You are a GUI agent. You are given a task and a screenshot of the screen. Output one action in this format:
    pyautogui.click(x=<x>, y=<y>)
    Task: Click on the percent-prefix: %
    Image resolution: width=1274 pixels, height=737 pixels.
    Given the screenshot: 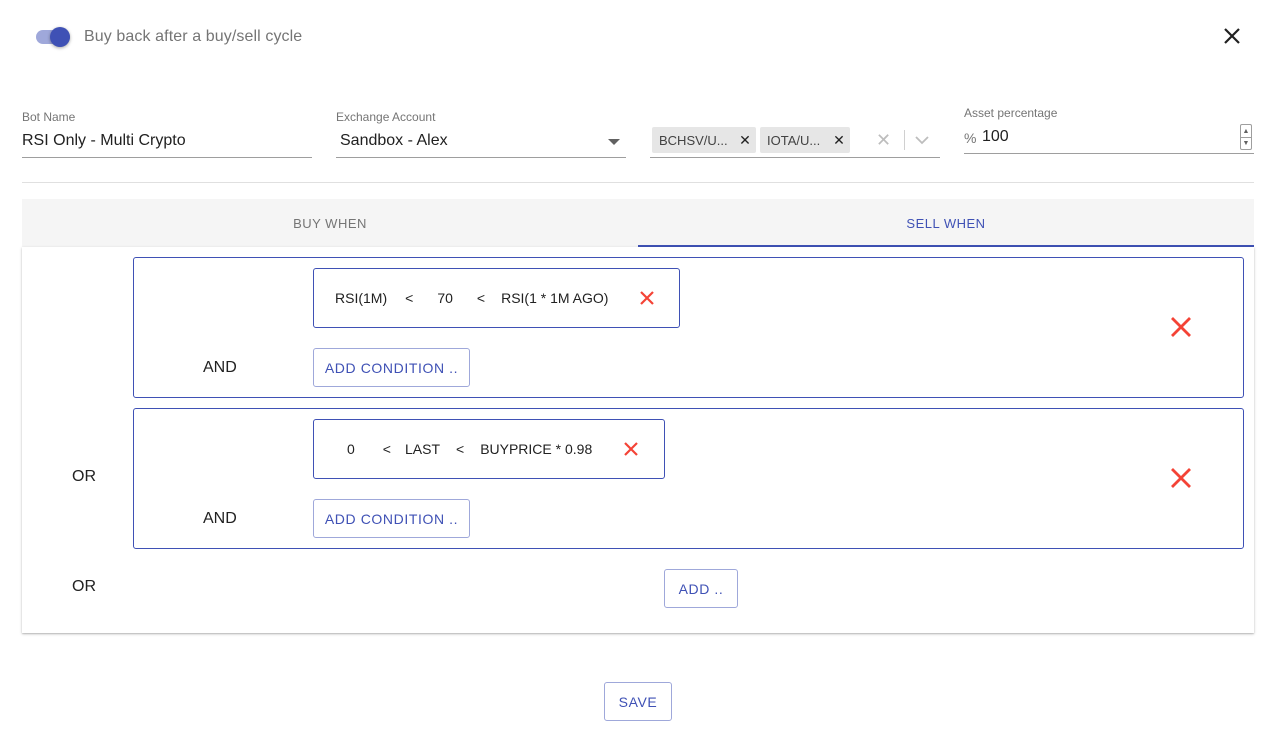 What is the action you would take?
    pyautogui.click(x=970, y=138)
    